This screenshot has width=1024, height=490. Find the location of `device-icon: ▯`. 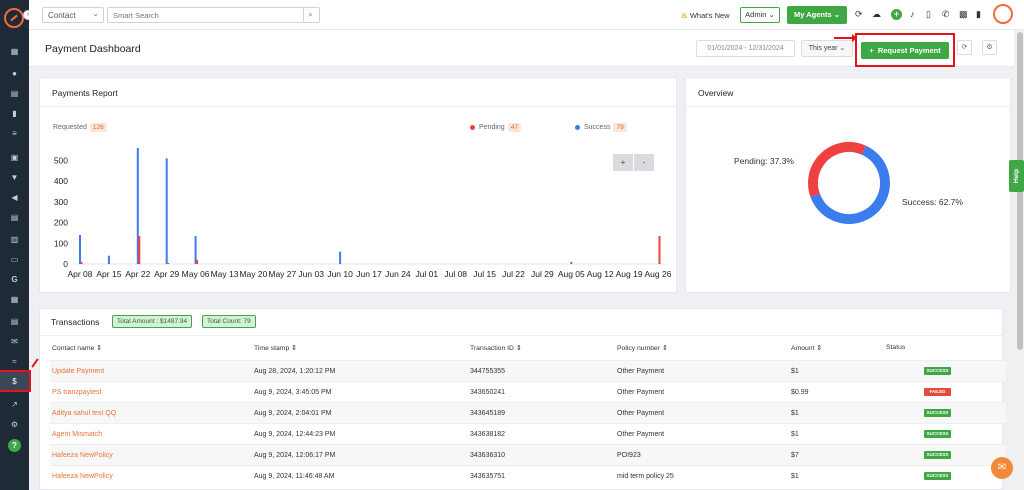

device-icon: ▯ is located at coordinates (928, 14).